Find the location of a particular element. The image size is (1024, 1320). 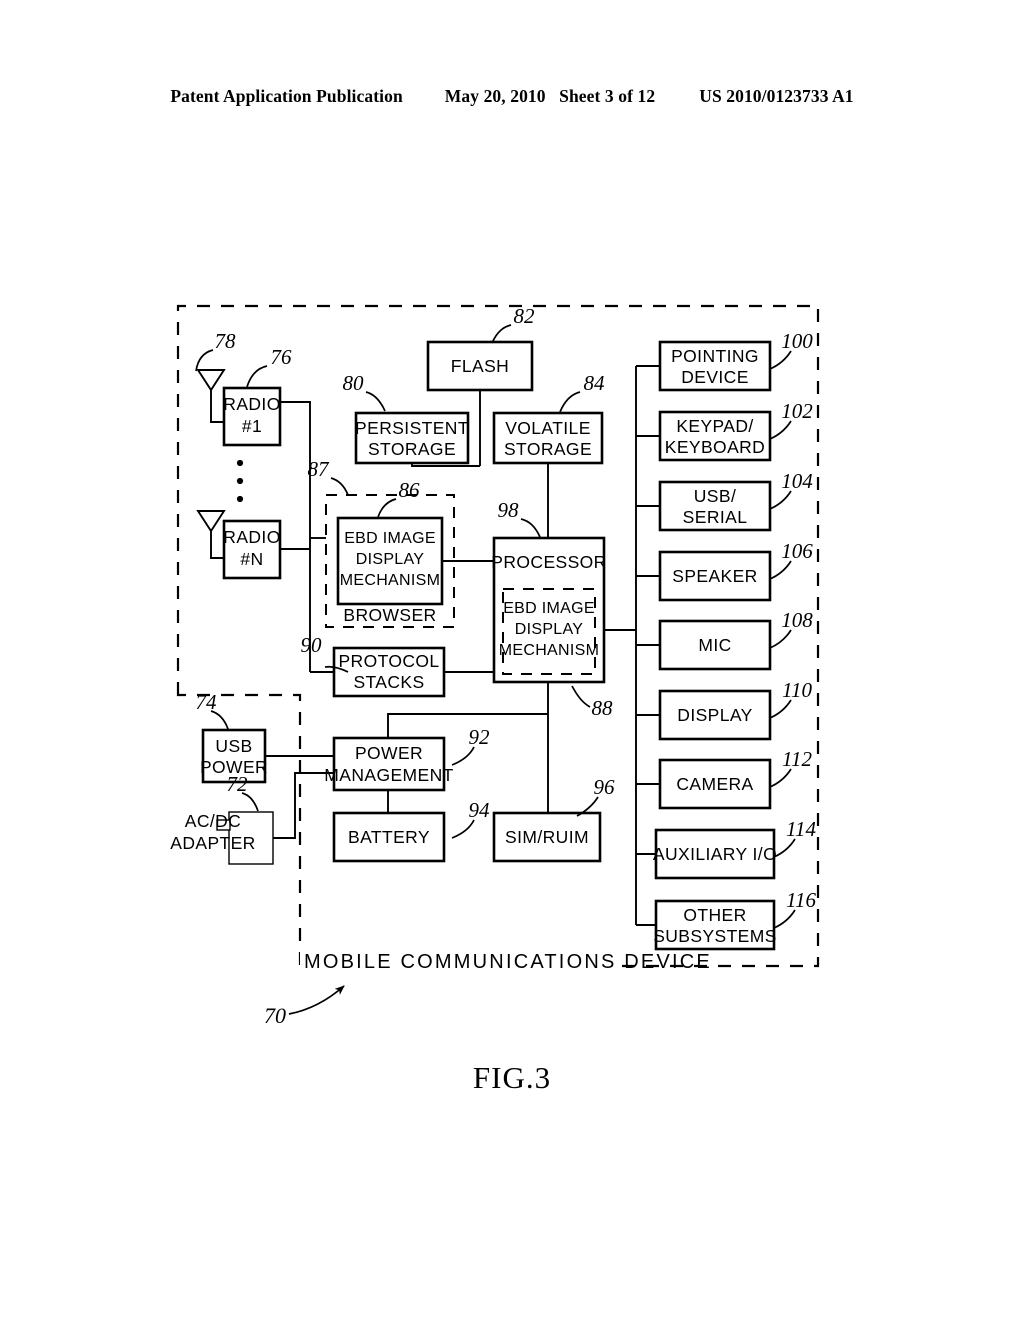

ref-74: 74 is located at coordinates (207, 702).